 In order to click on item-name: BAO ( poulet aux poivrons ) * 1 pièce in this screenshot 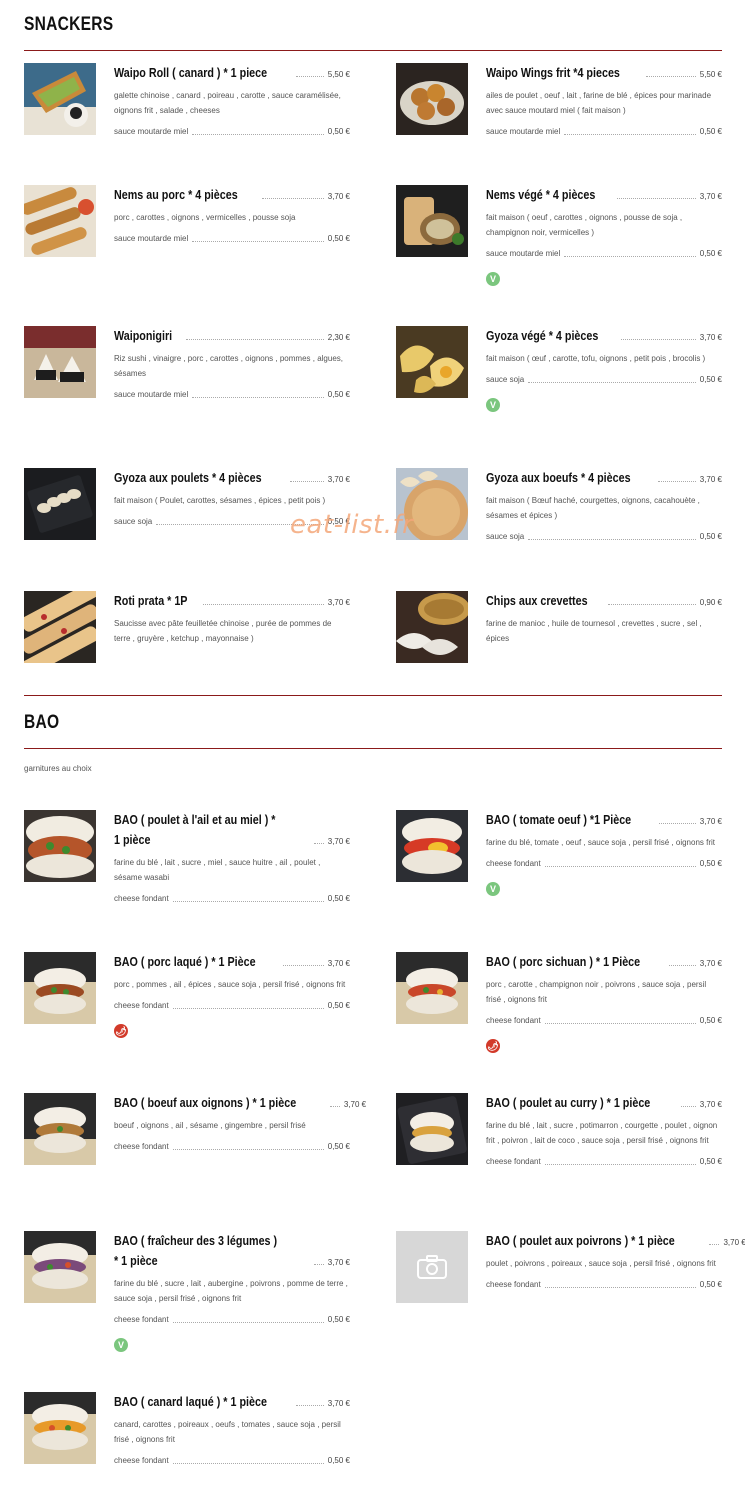, I will do `click(580, 1241)`.